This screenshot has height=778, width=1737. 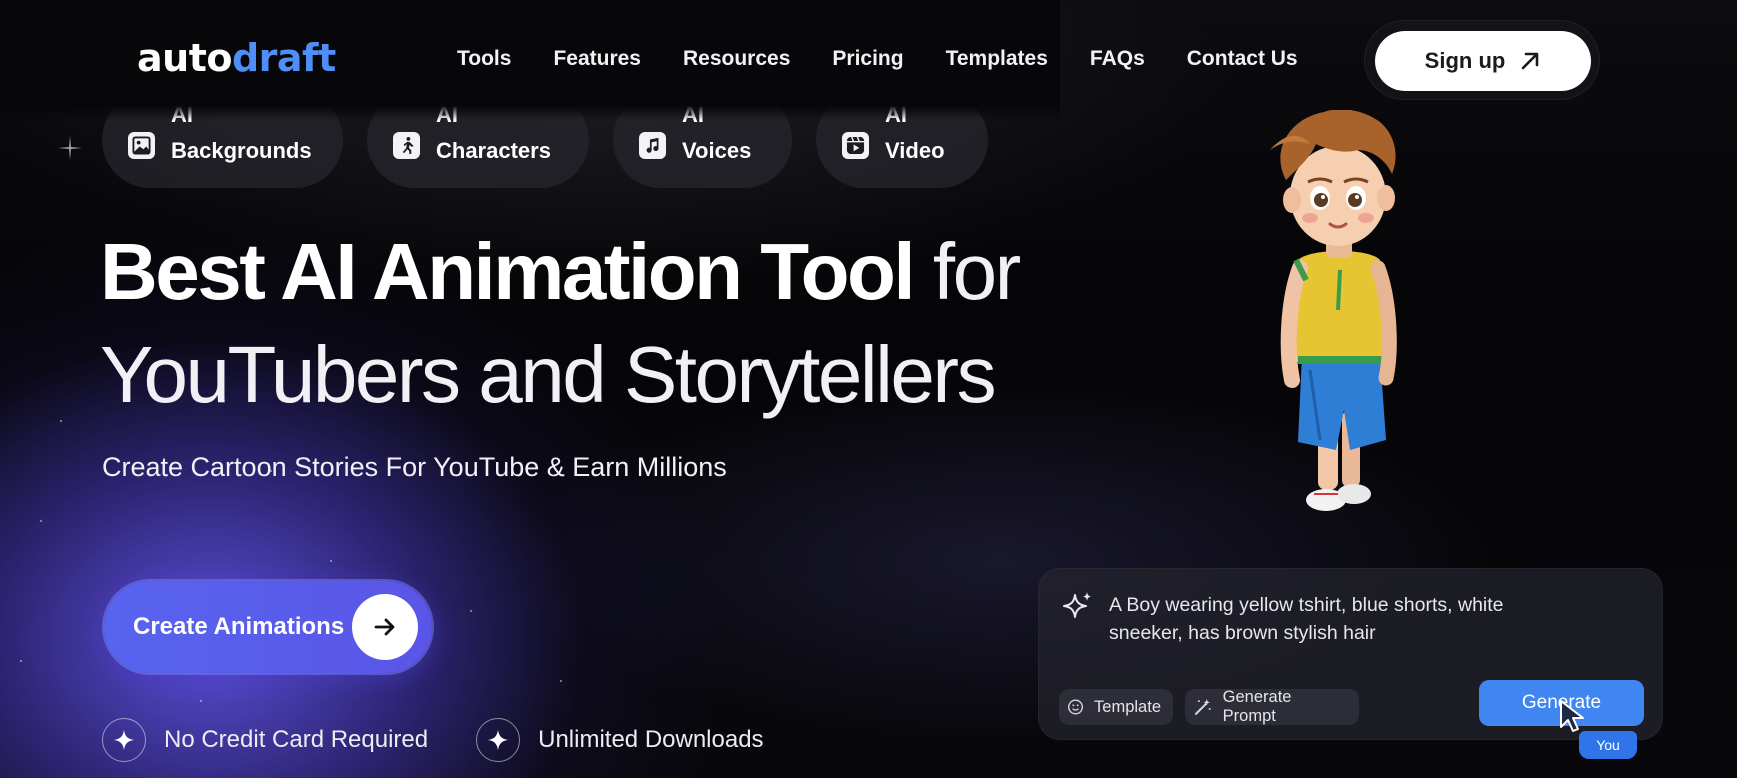 I want to click on template-label: Template, so click(x=1127, y=706).